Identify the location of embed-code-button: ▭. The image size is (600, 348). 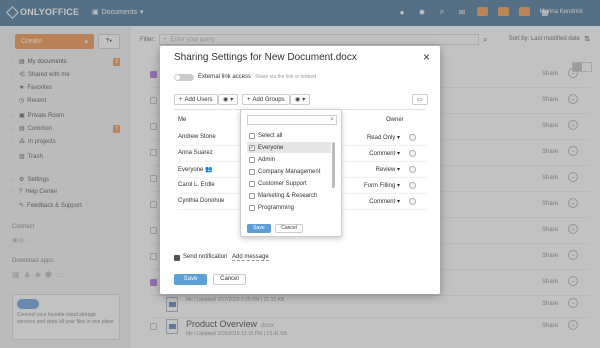
(420, 99).